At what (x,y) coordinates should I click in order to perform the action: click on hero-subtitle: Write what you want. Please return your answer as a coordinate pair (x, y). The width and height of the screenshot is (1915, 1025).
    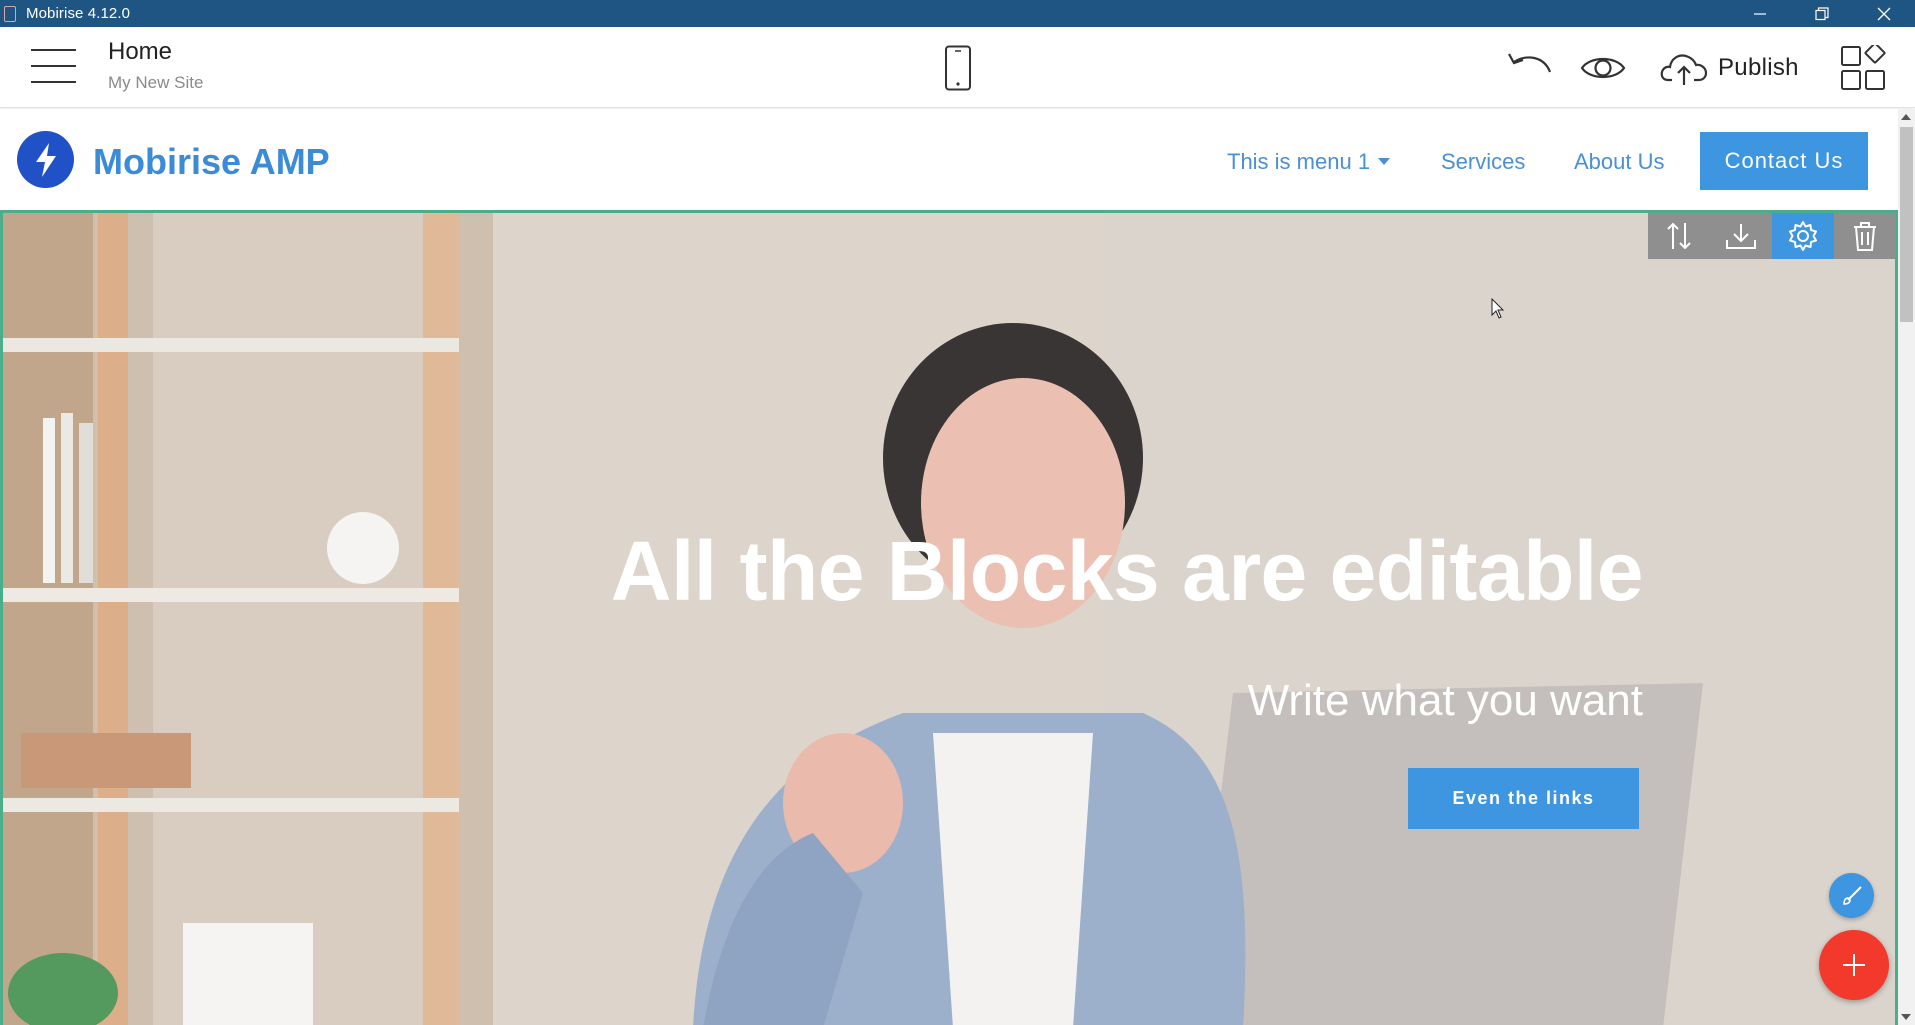
    Looking at the image, I should click on (1313, 701).